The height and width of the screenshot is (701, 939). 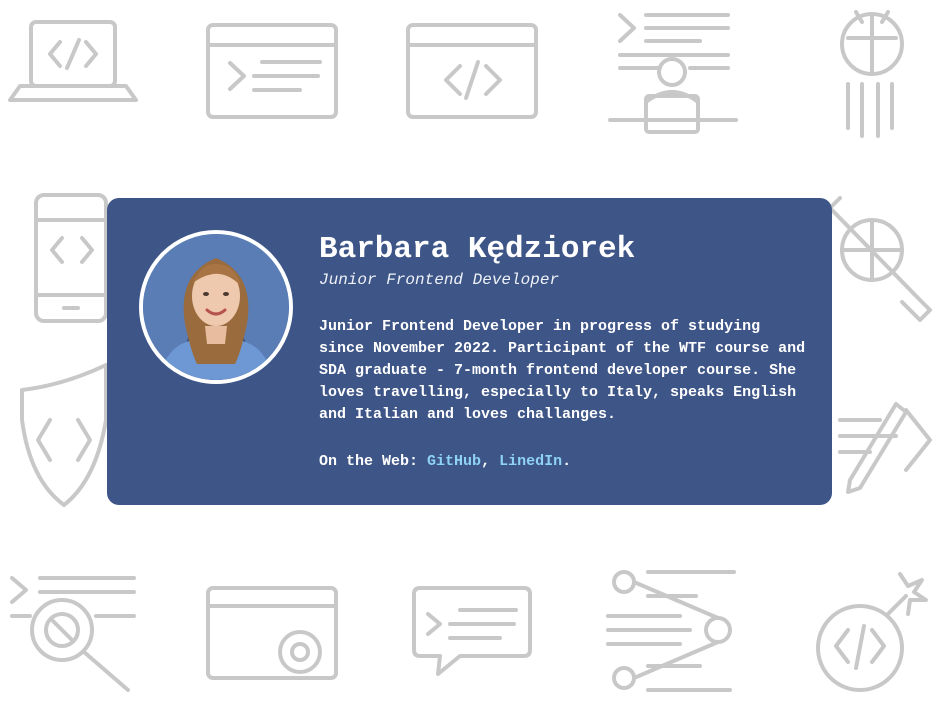 I want to click on bug-icon, so click(x=872, y=74).